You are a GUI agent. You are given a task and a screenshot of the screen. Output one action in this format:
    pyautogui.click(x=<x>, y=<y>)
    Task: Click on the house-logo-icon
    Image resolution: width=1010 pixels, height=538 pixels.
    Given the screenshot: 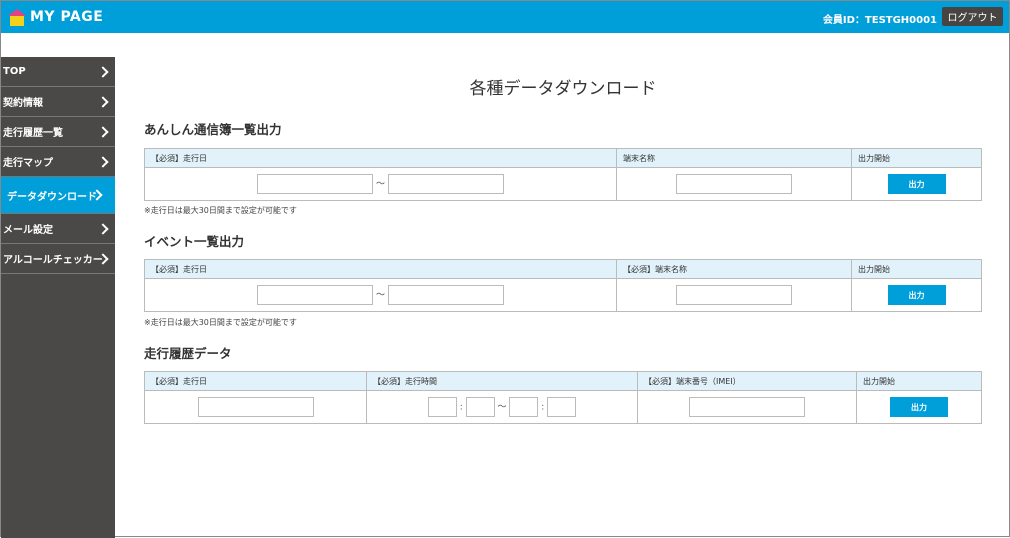 What is the action you would take?
    pyautogui.click(x=17, y=17)
    